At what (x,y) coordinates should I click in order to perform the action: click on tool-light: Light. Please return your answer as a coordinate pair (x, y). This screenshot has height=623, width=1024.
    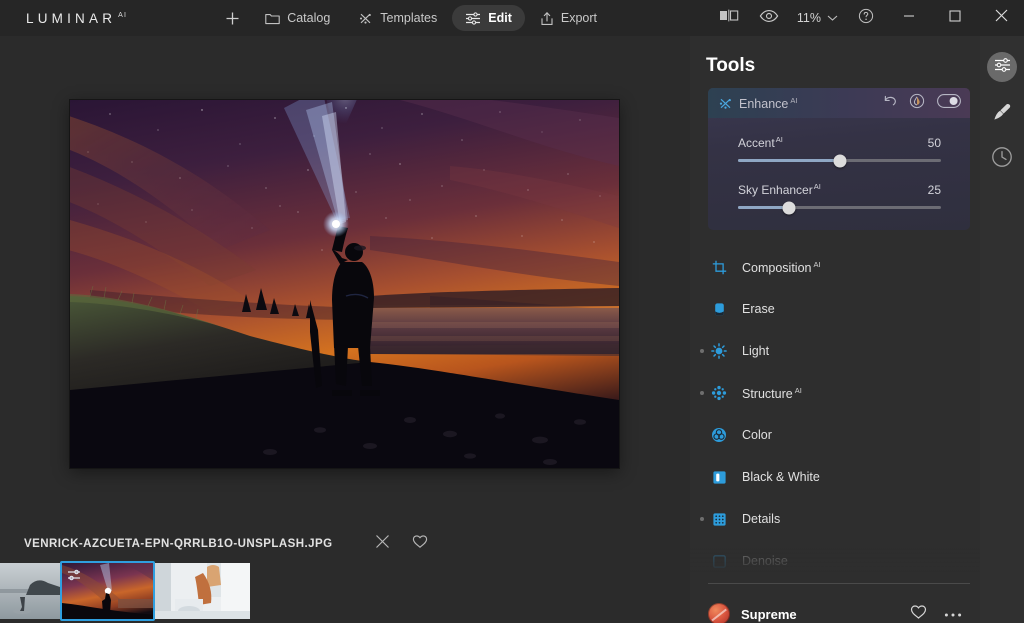
    Looking at the image, I should click on (835, 351).